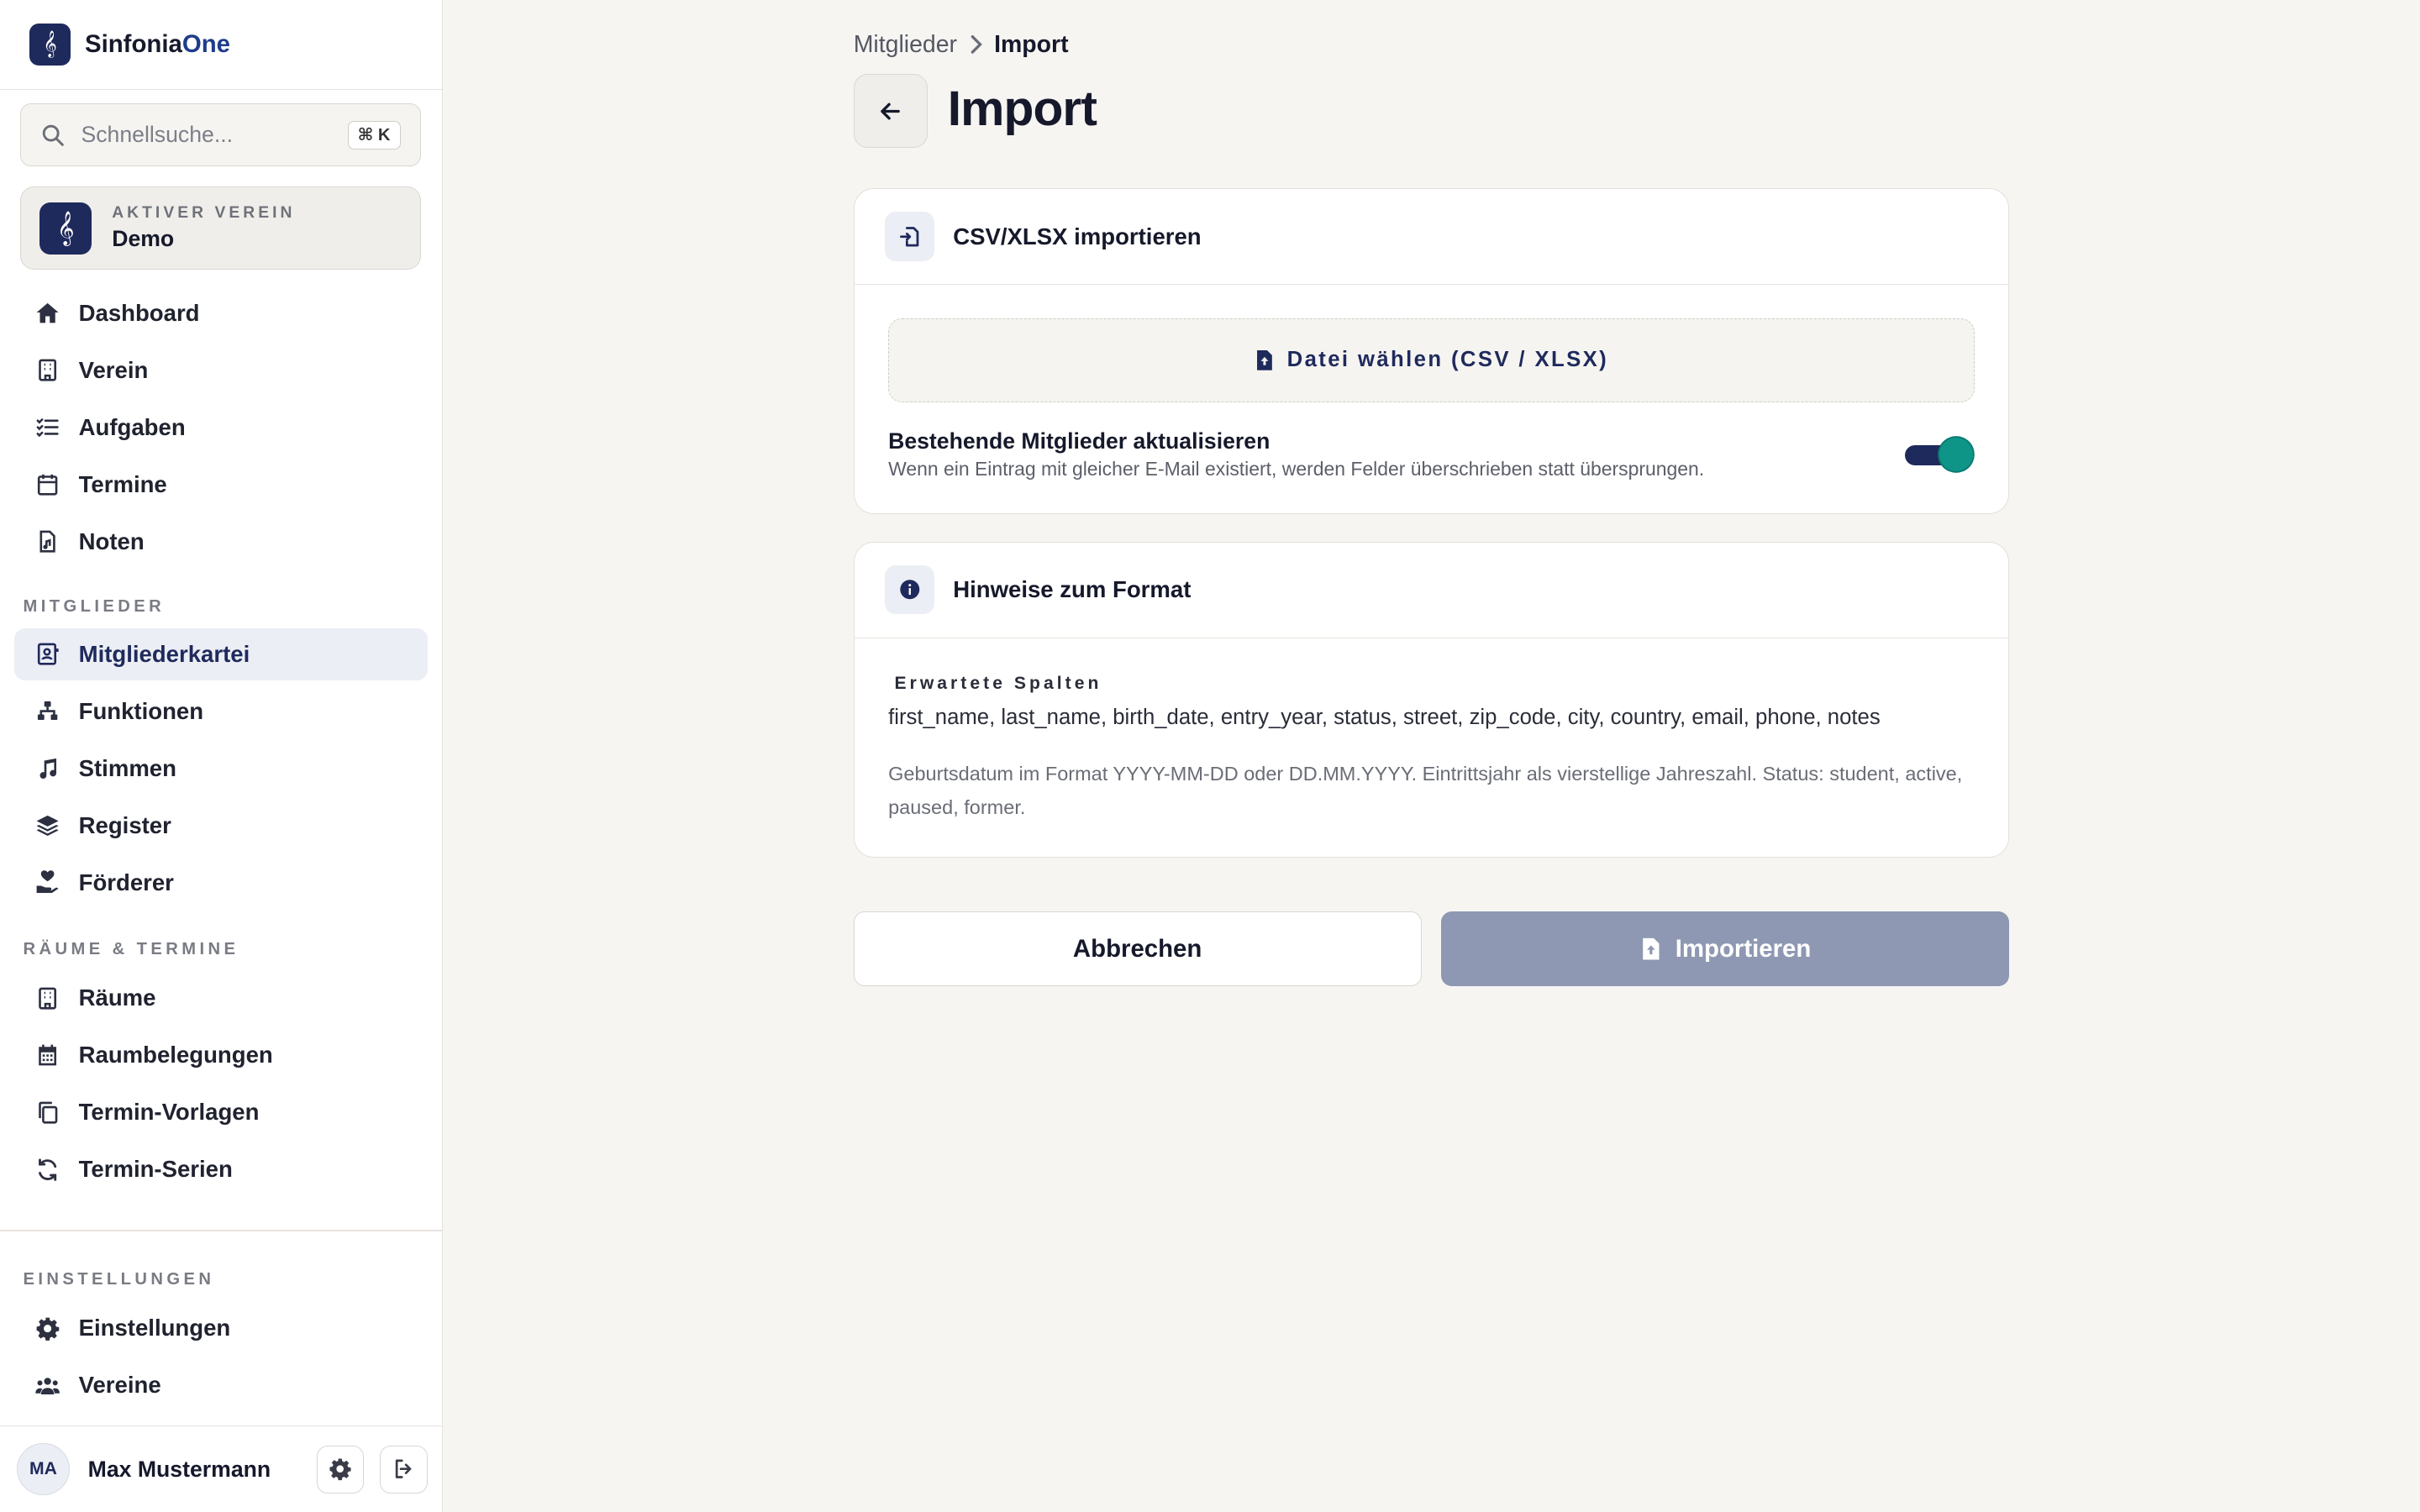 The image size is (2420, 1512). I want to click on sidebar-item-raeume: Räume, so click(221, 998).